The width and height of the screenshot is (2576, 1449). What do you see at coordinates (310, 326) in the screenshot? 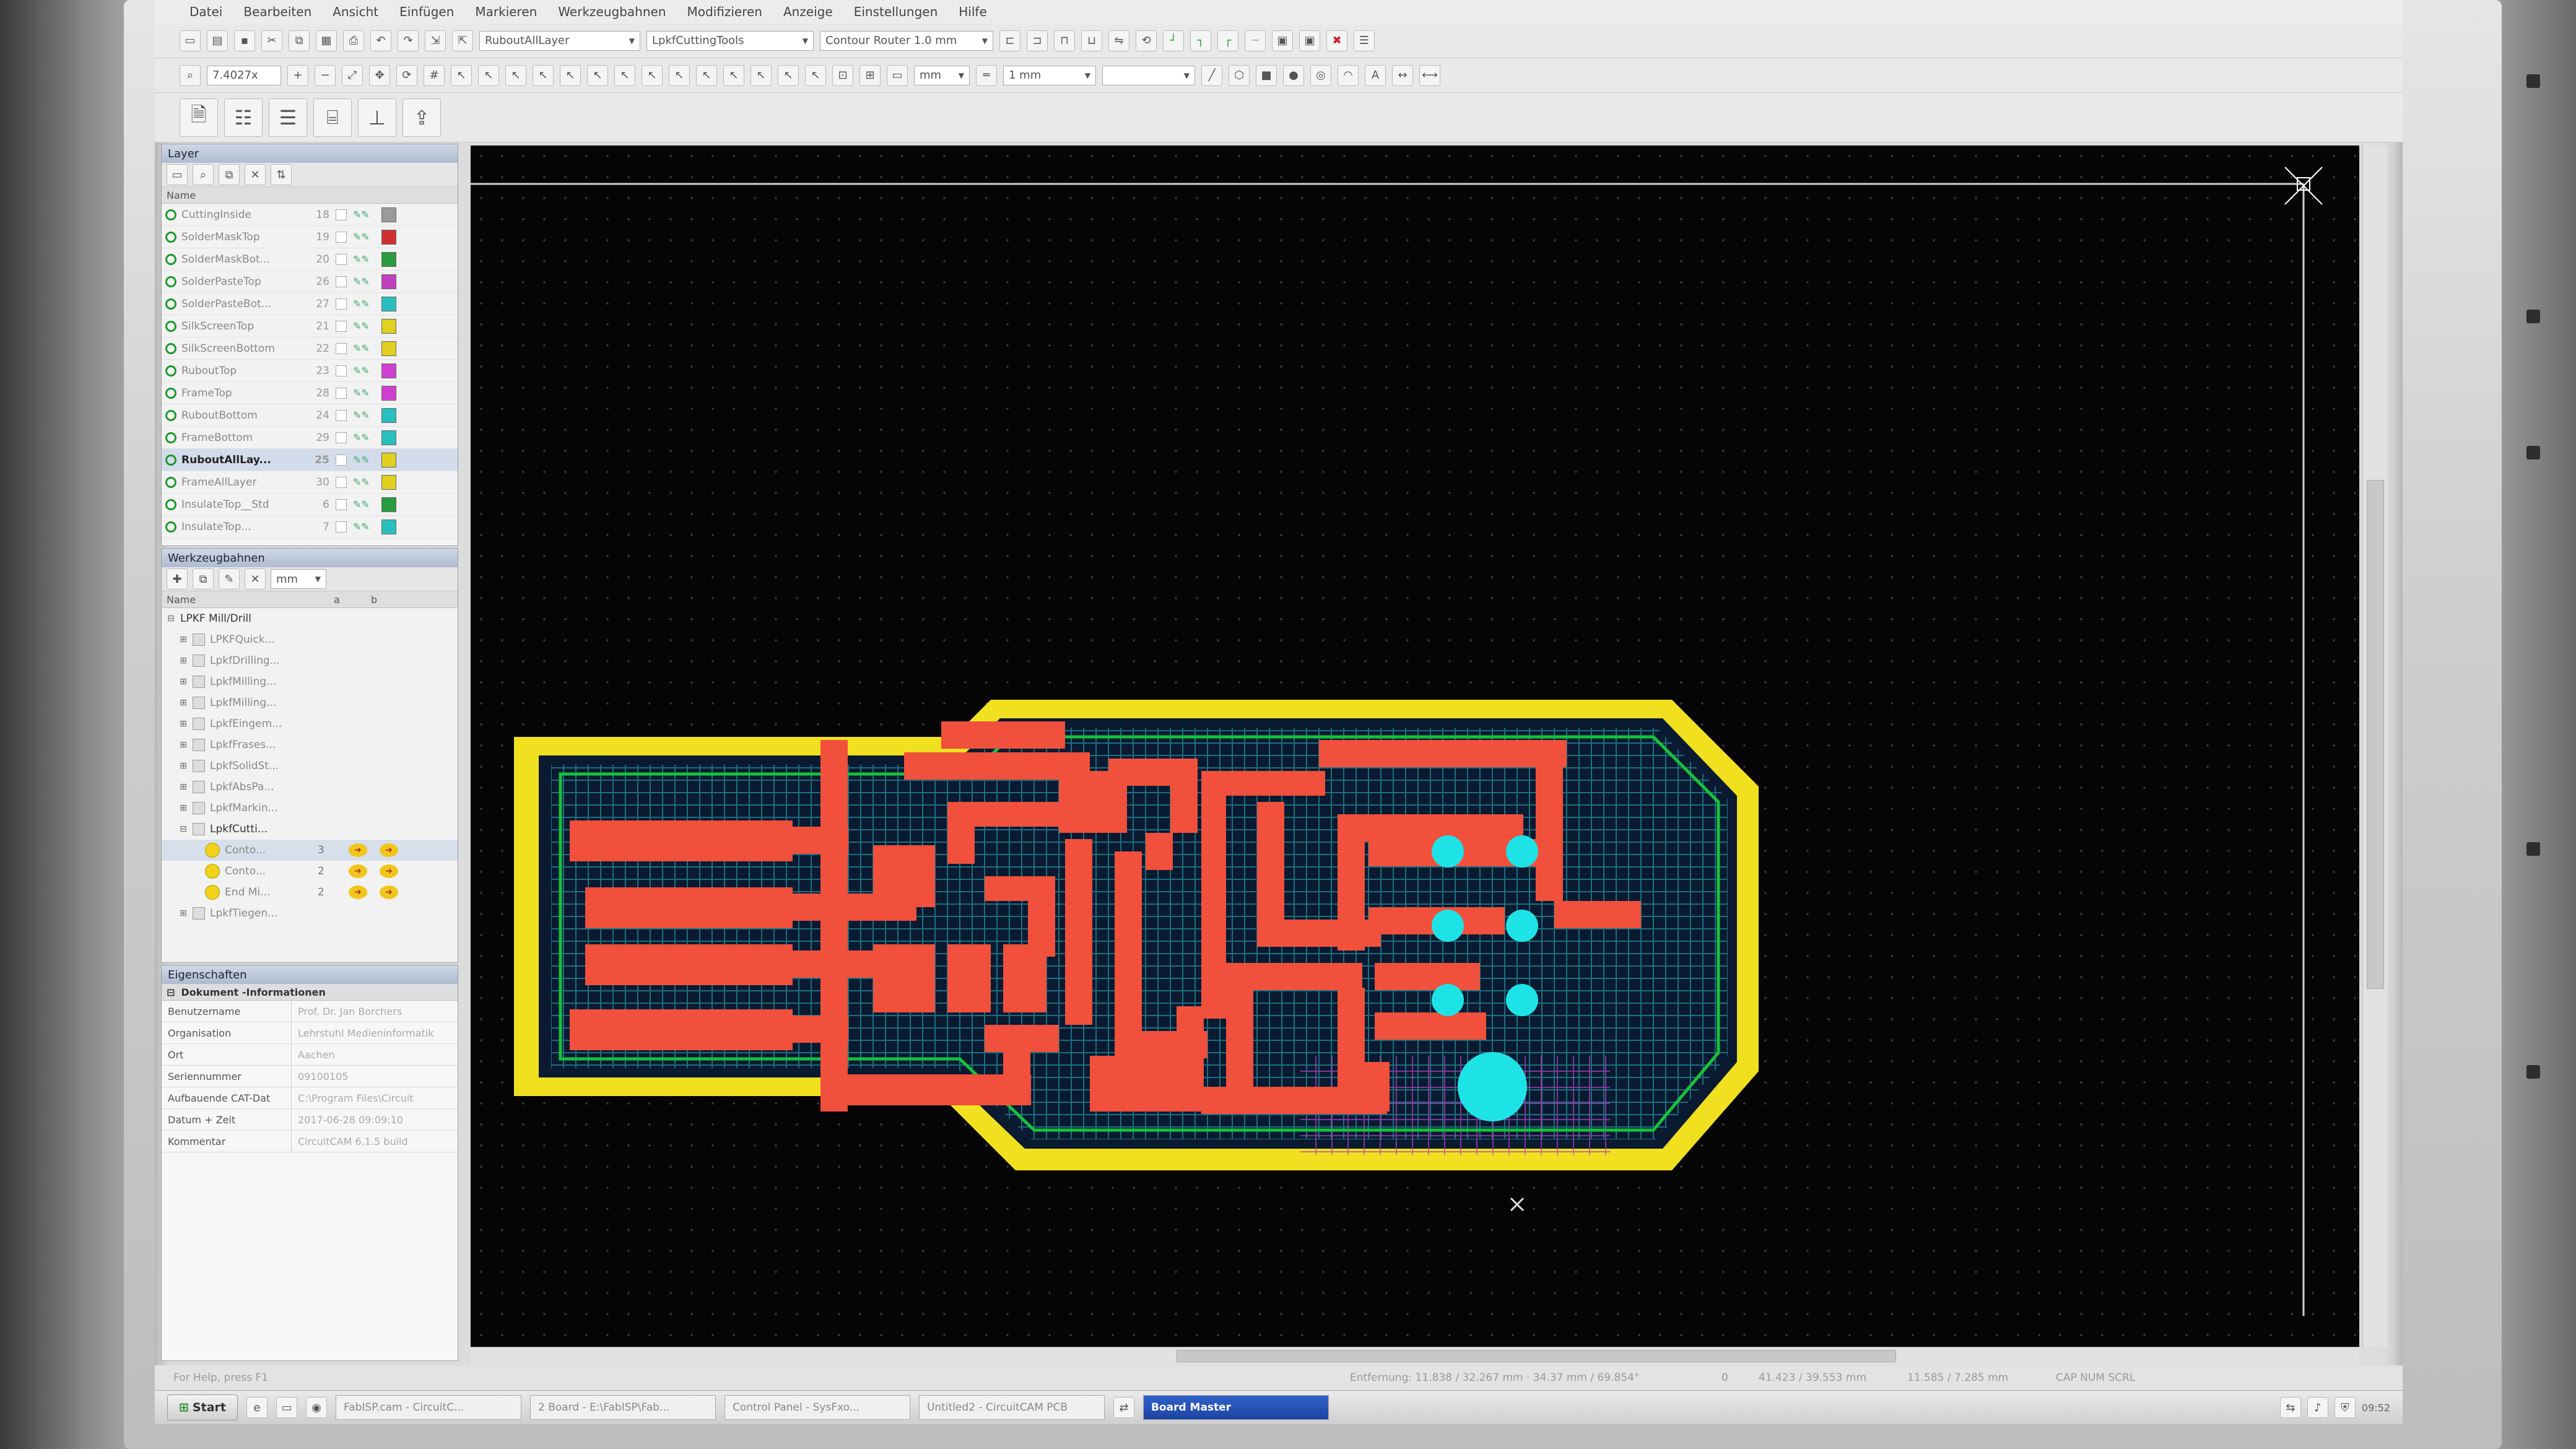
I see `layer-row: SilkScreenTop 21 ✎✎` at bounding box center [310, 326].